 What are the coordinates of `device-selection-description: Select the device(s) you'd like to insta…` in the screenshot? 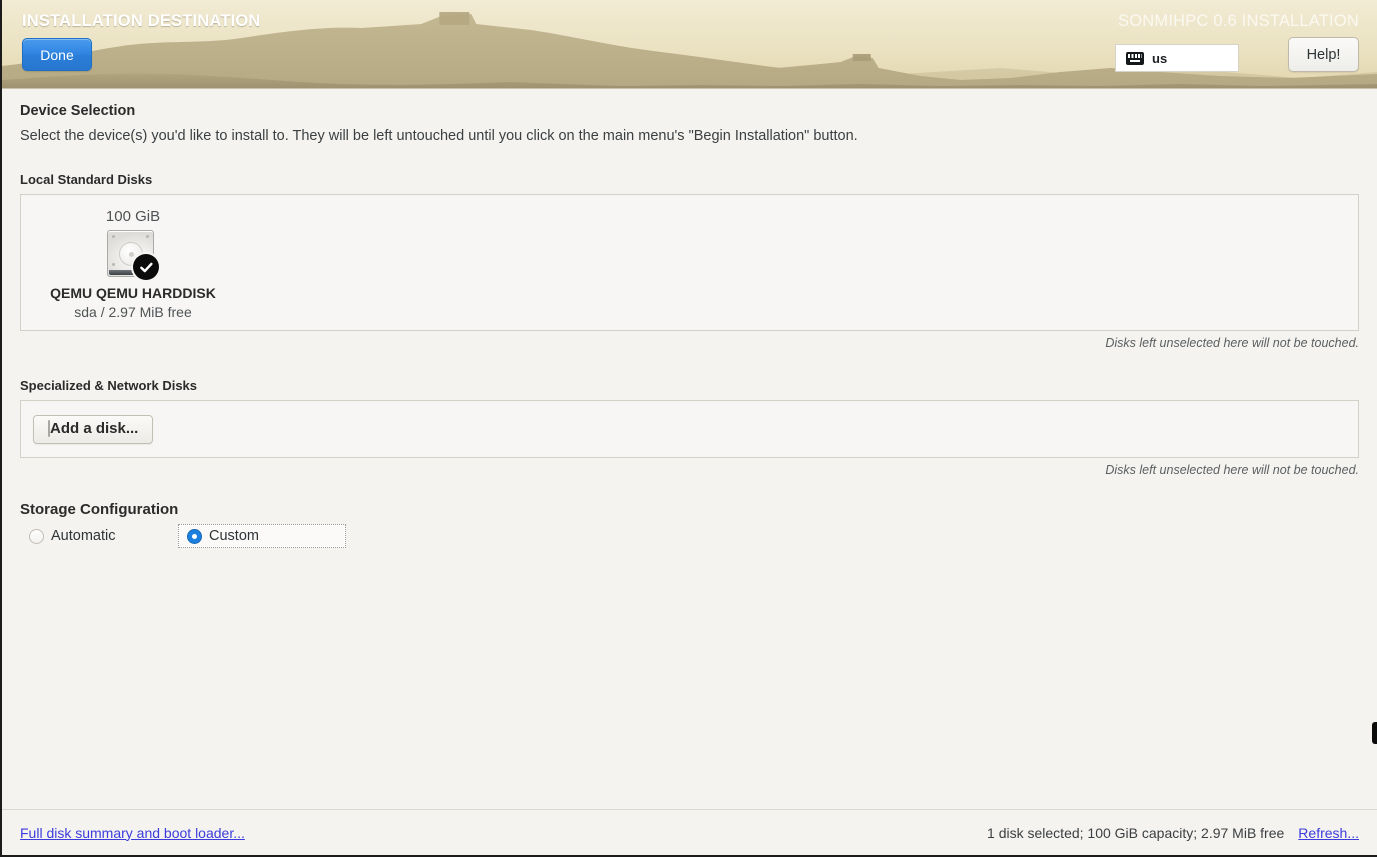 It's located at (439, 136).